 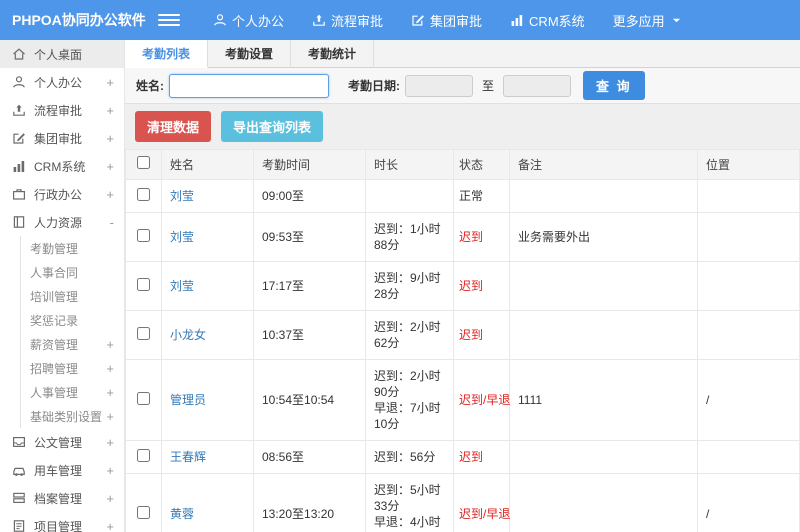 I want to click on sidebar-item: 行政办公 +, so click(x=62, y=194).